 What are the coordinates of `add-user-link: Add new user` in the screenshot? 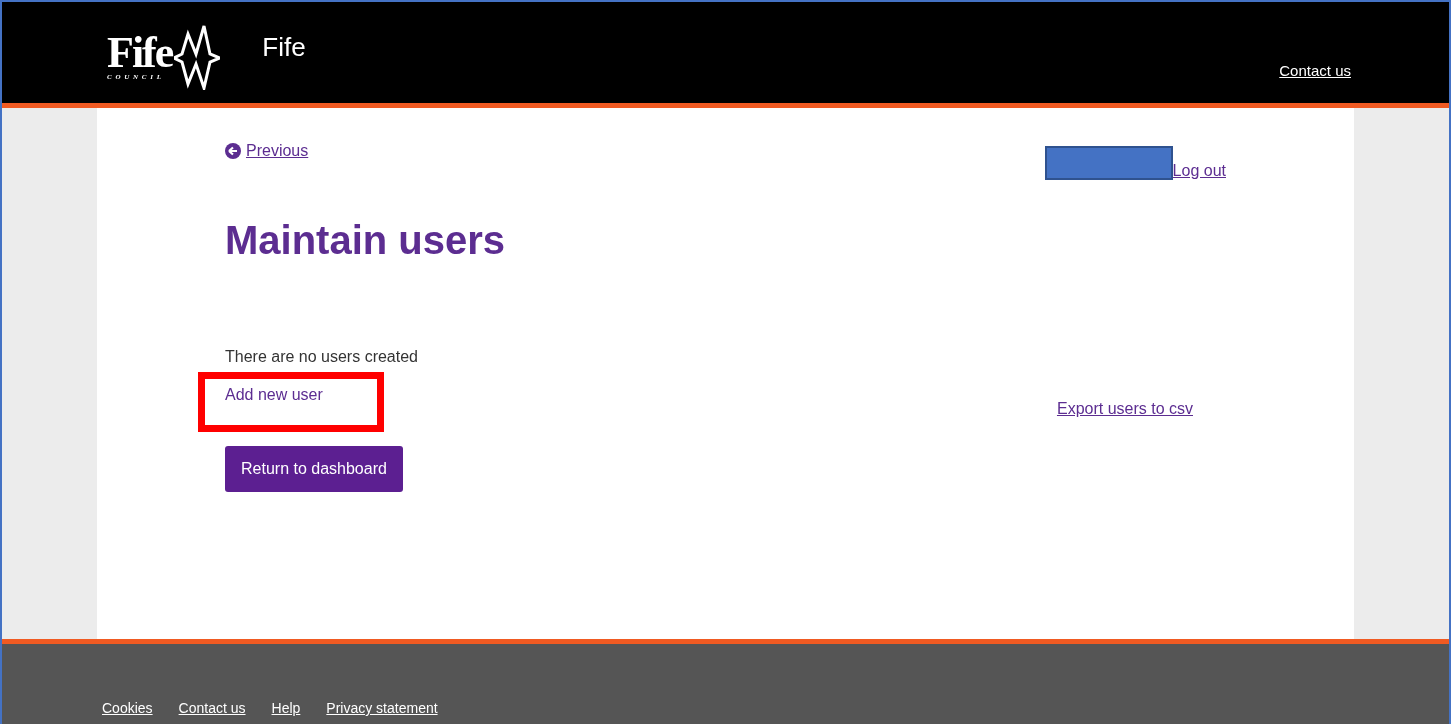 It's located at (274, 395).